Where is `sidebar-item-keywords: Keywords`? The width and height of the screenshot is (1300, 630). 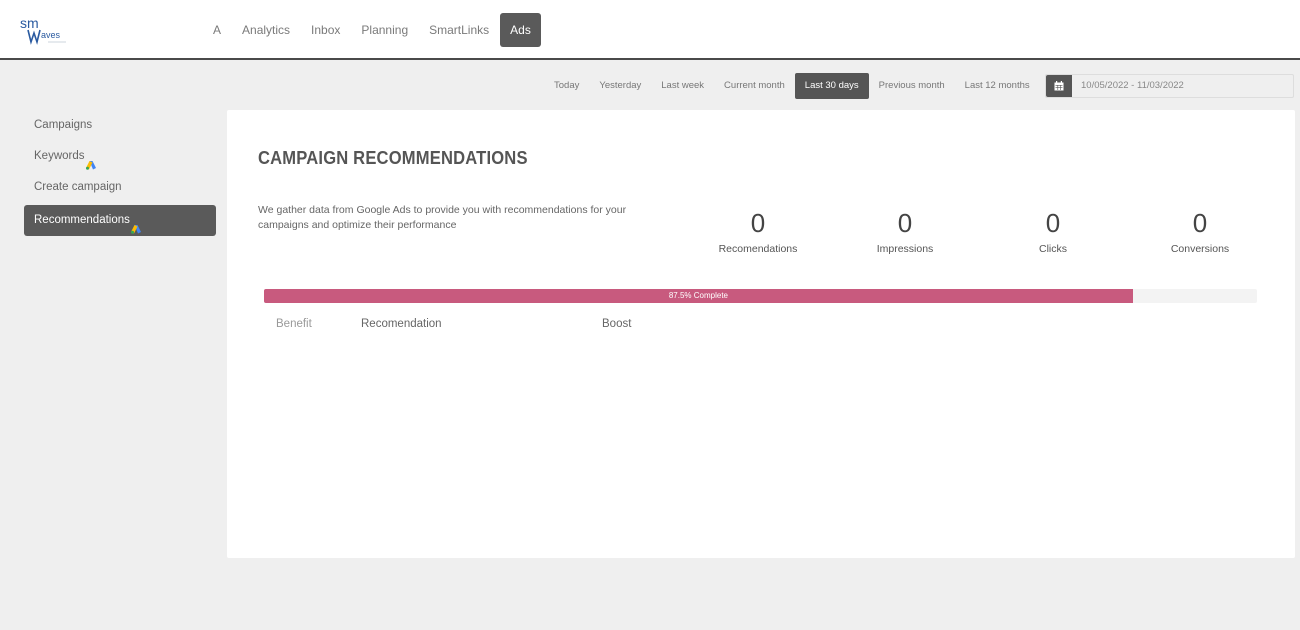 sidebar-item-keywords: Keywords is located at coordinates (120, 156).